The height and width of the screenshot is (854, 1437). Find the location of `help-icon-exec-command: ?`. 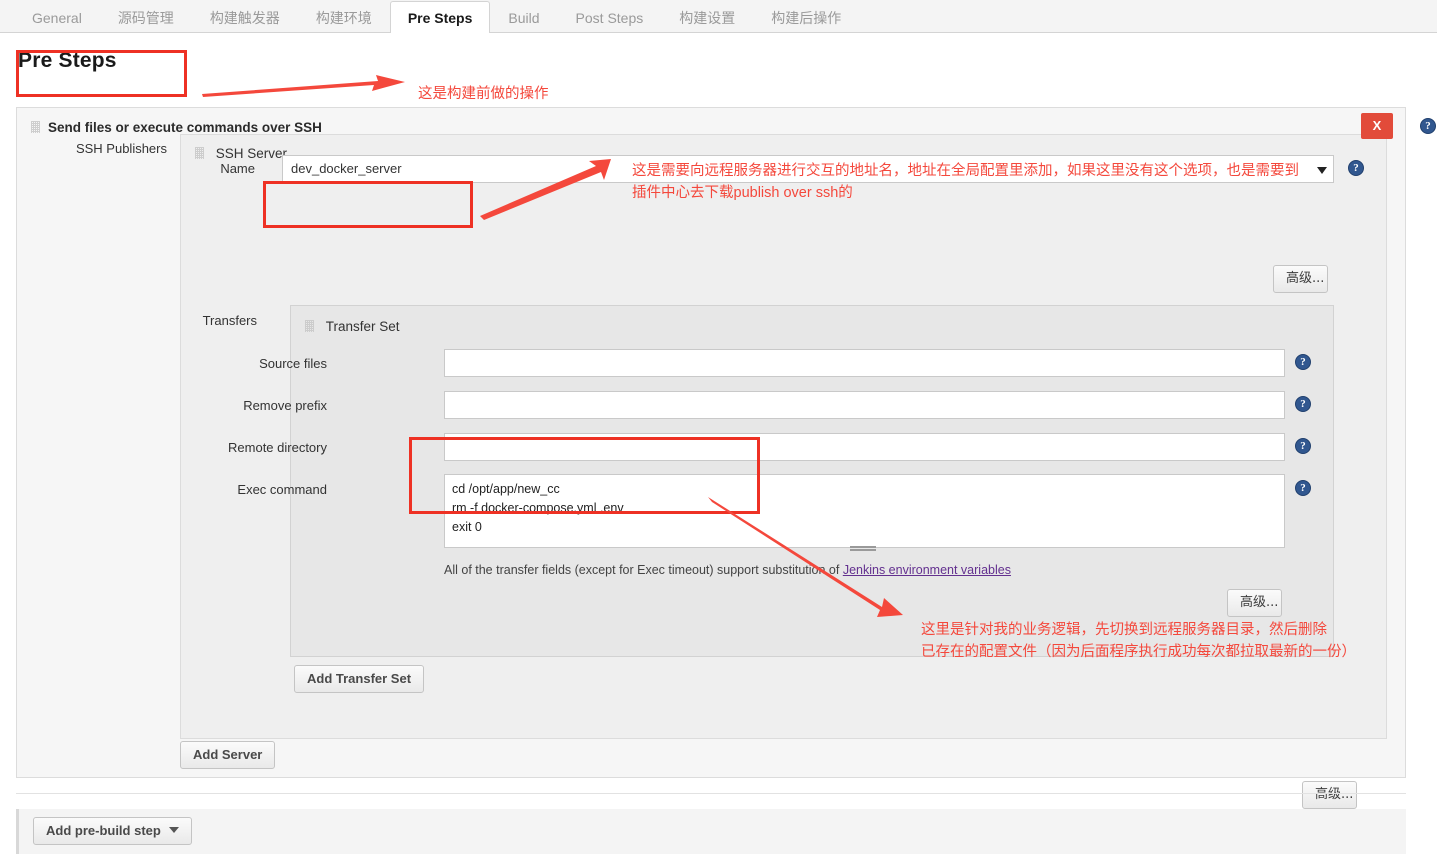

help-icon-exec-command: ? is located at coordinates (1303, 488).